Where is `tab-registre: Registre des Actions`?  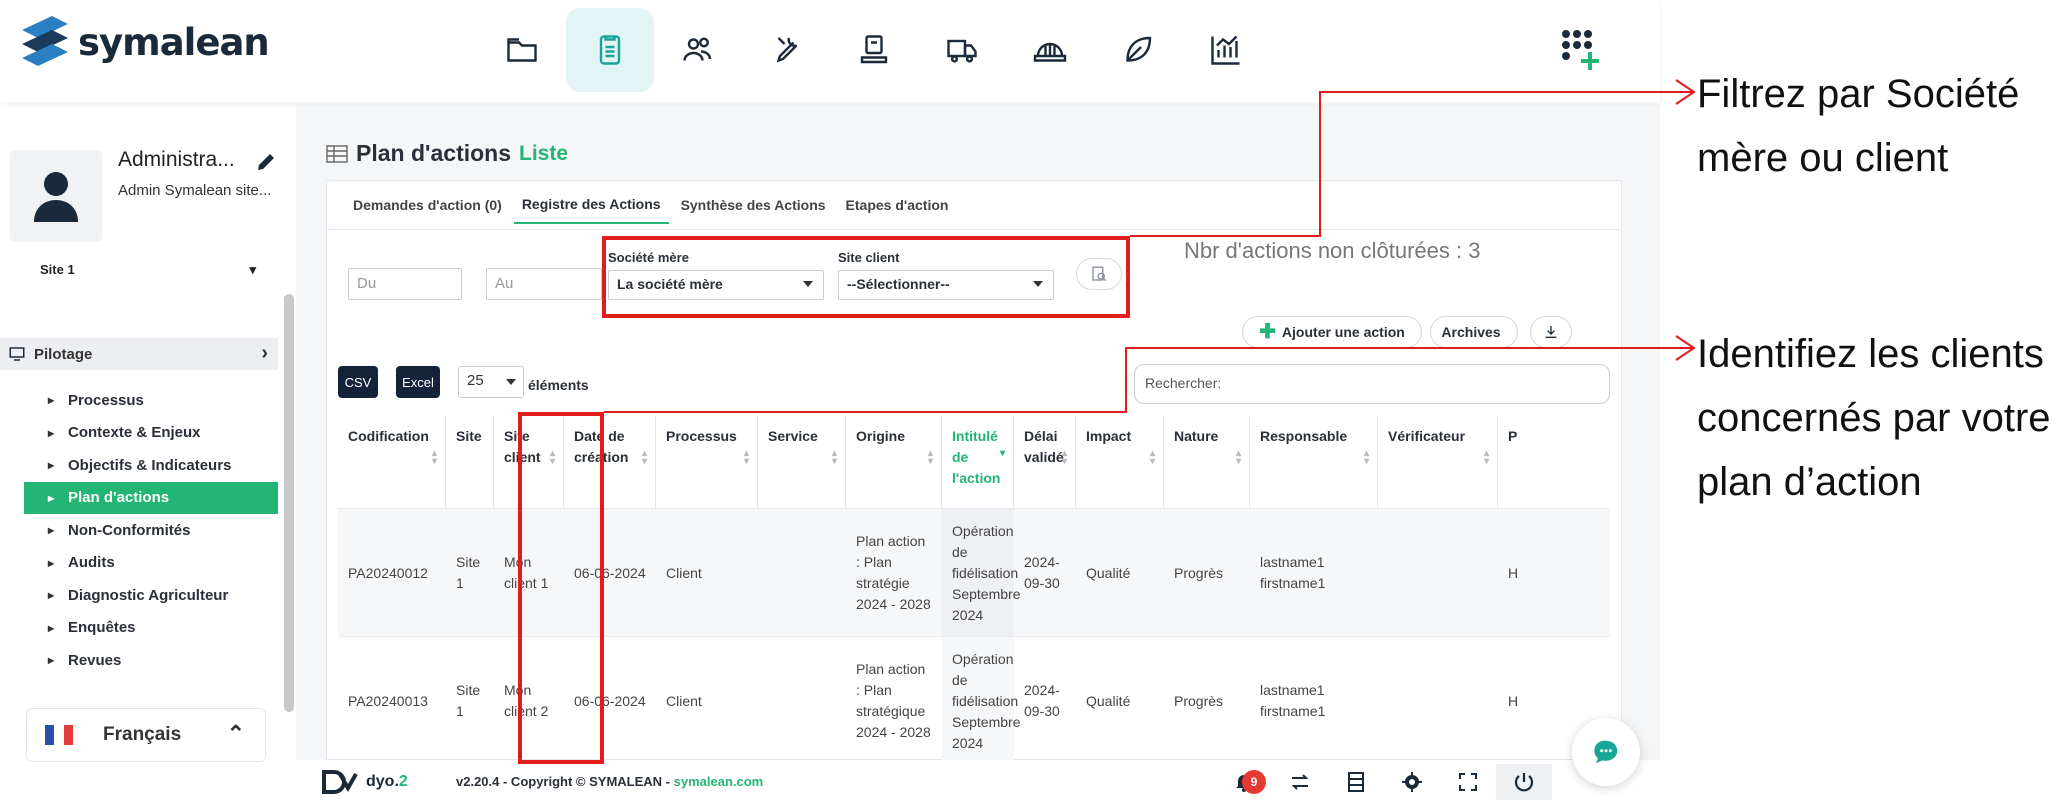
tab-registre: Registre des Actions is located at coordinates (591, 205).